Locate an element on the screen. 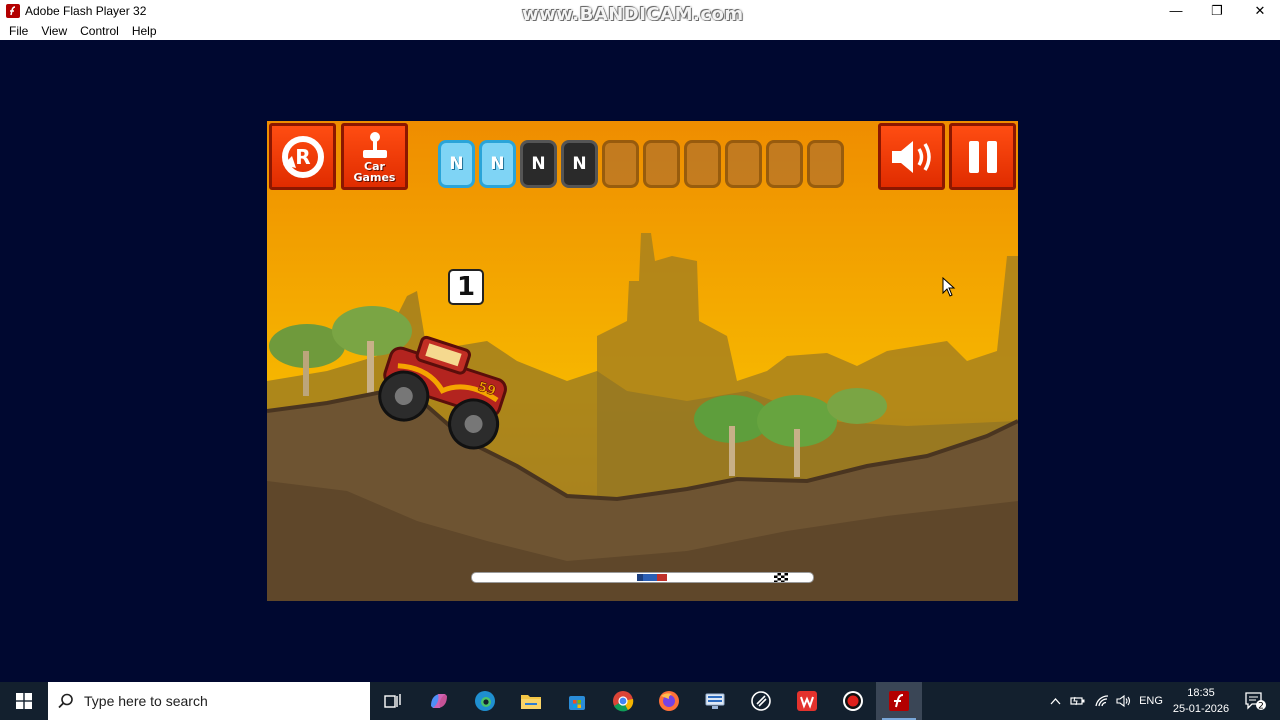  unknown-app-icon is located at coordinates (761, 701).